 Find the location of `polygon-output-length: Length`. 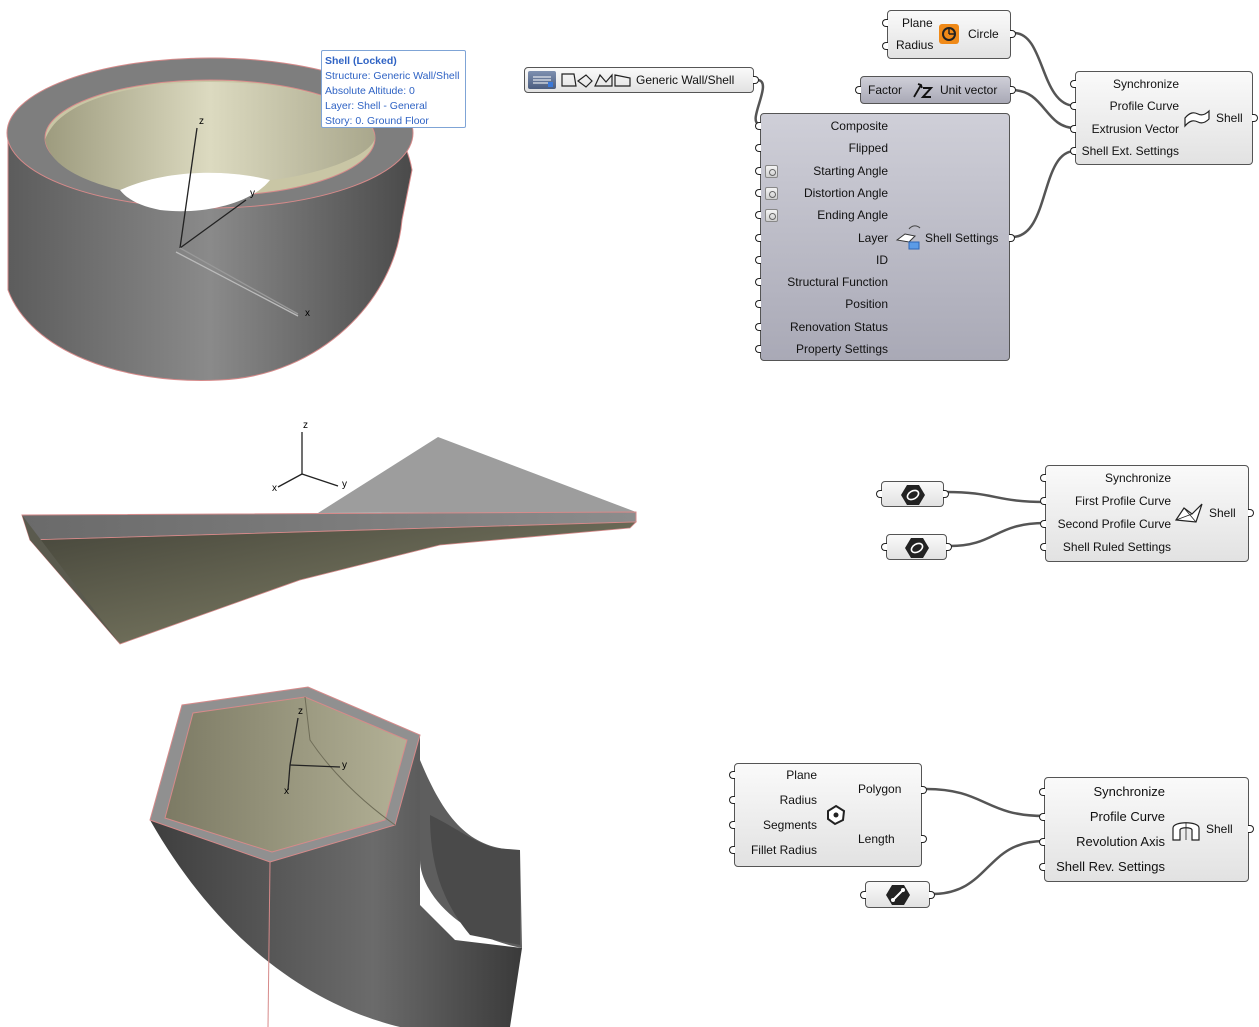

polygon-output-length: Length is located at coordinates (876, 839).